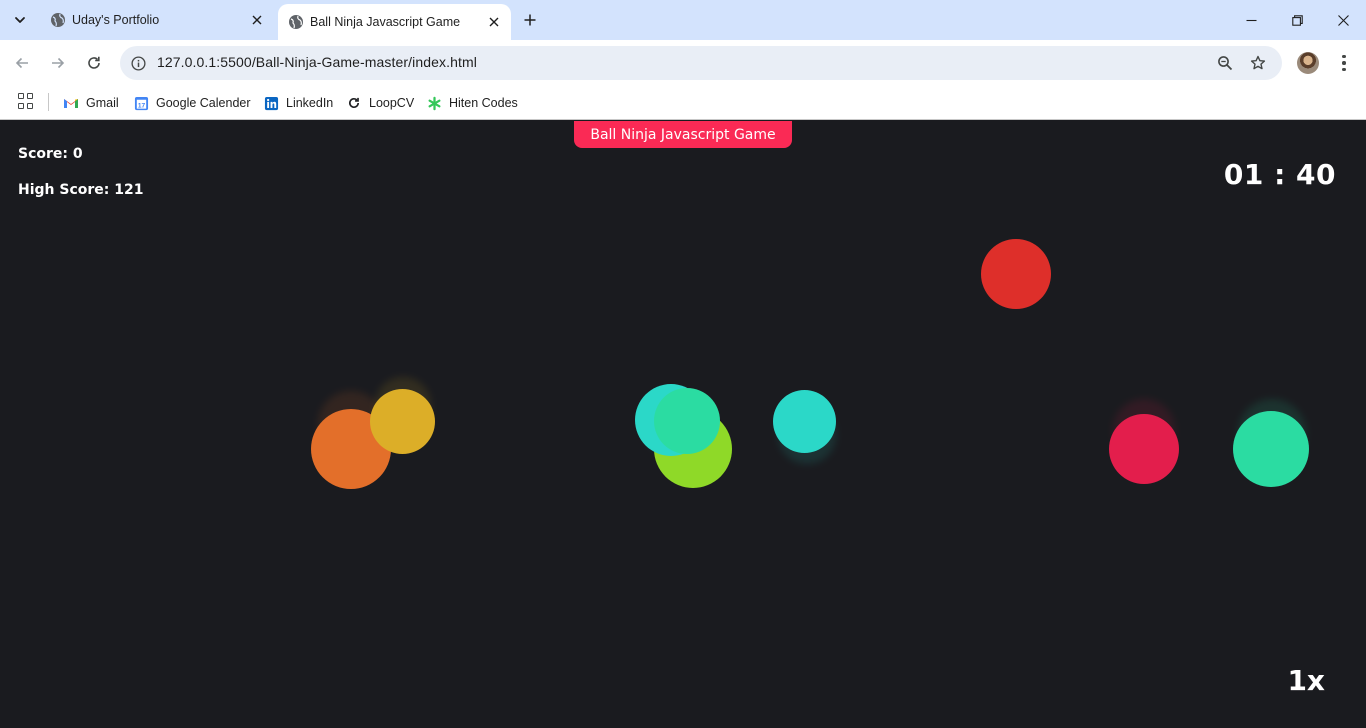 The image size is (1366, 728). I want to click on close-window-button, so click(1343, 20).